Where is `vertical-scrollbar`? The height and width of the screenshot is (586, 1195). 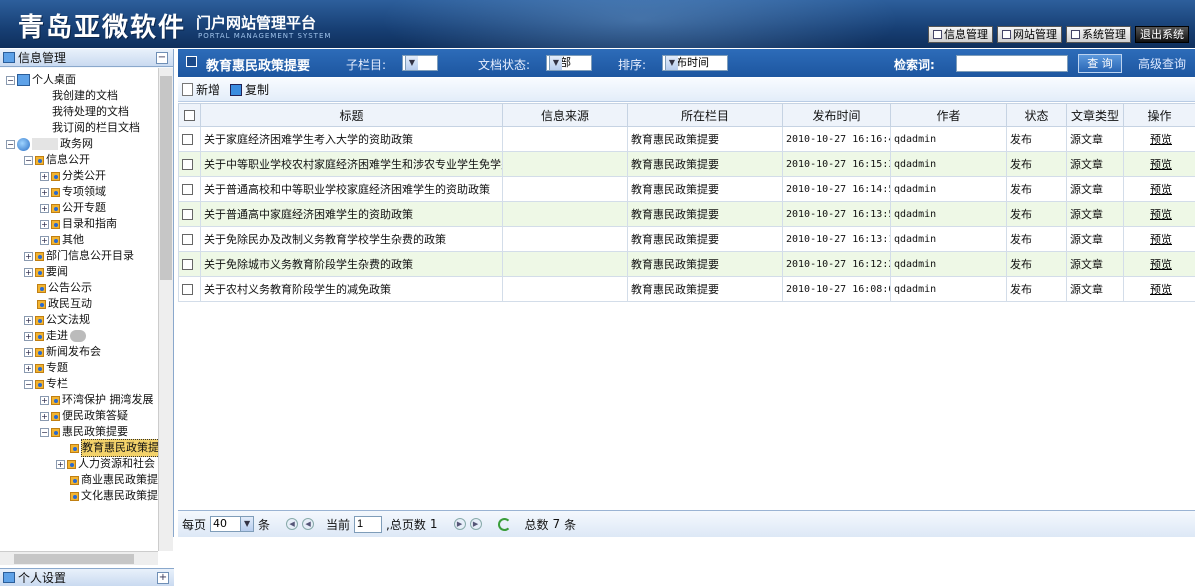 vertical-scrollbar is located at coordinates (165, 309).